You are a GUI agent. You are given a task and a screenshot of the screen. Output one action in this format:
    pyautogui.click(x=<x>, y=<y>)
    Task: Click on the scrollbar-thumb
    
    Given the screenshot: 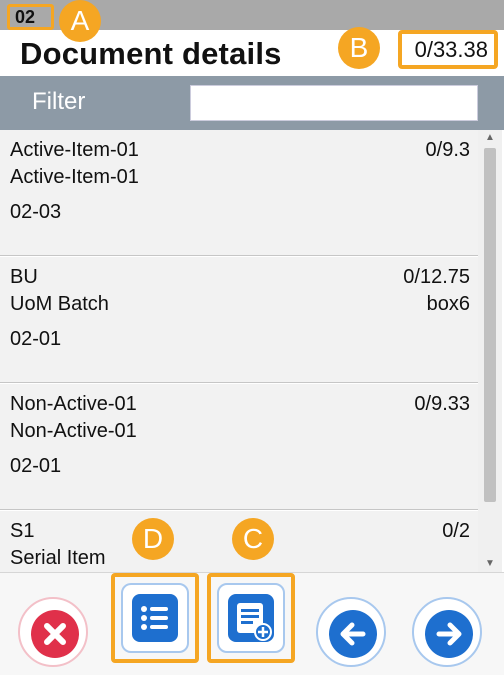 What is the action you would take?
    pyautogui.click(x=490, y=325)
    